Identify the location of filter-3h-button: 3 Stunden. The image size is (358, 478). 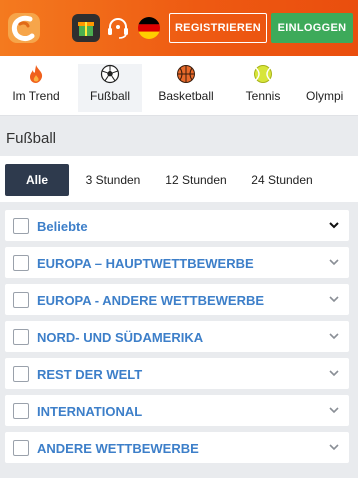
(113, 180).